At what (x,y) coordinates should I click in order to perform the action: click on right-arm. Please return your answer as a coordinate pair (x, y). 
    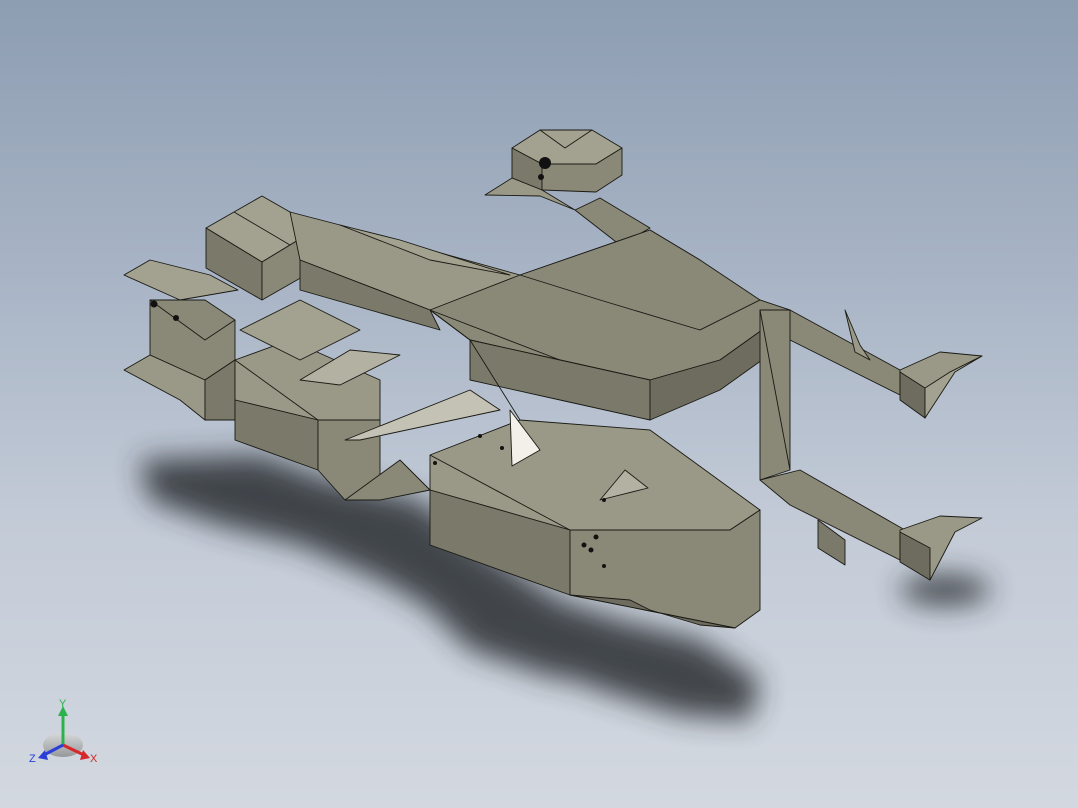
    Looking at the image, I should click on (871, 440).